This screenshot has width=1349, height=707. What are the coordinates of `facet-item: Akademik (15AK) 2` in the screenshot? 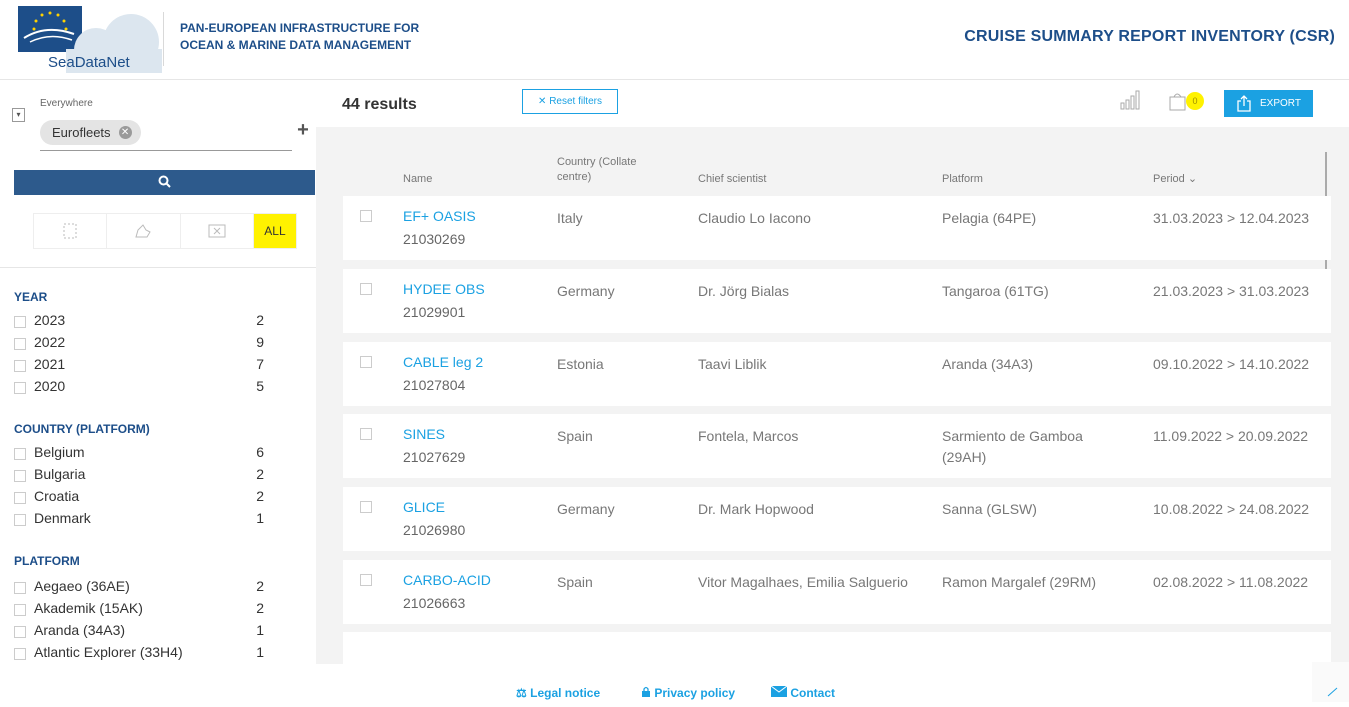 It's located at (139, 610).